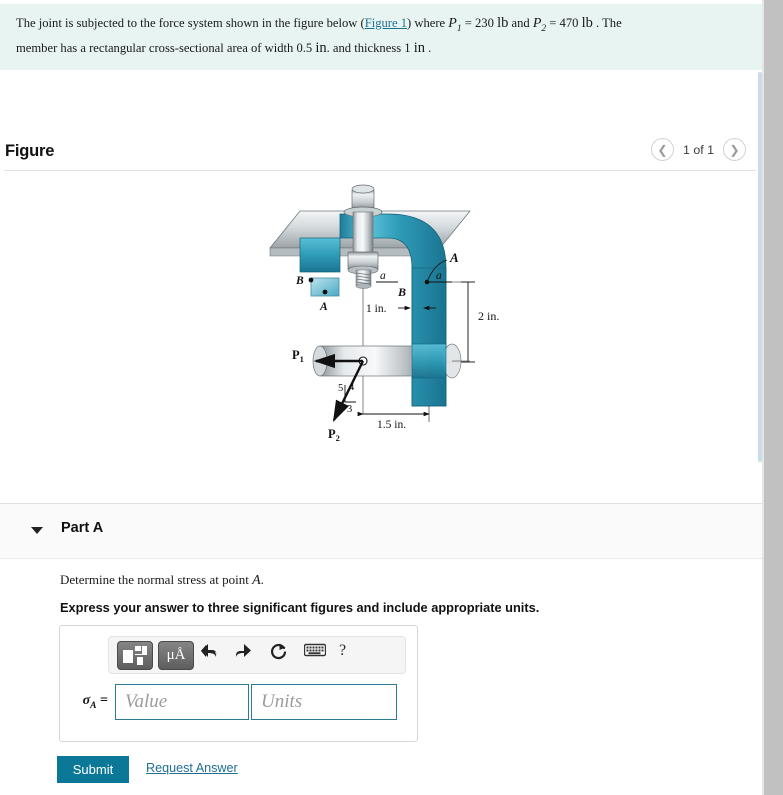 The width and height of the screenshot is (783, 795). What do you see at coordinates (298, 356) in the screenshot?
I see `force-label-P1: P1` at bounding box center [298, 356].